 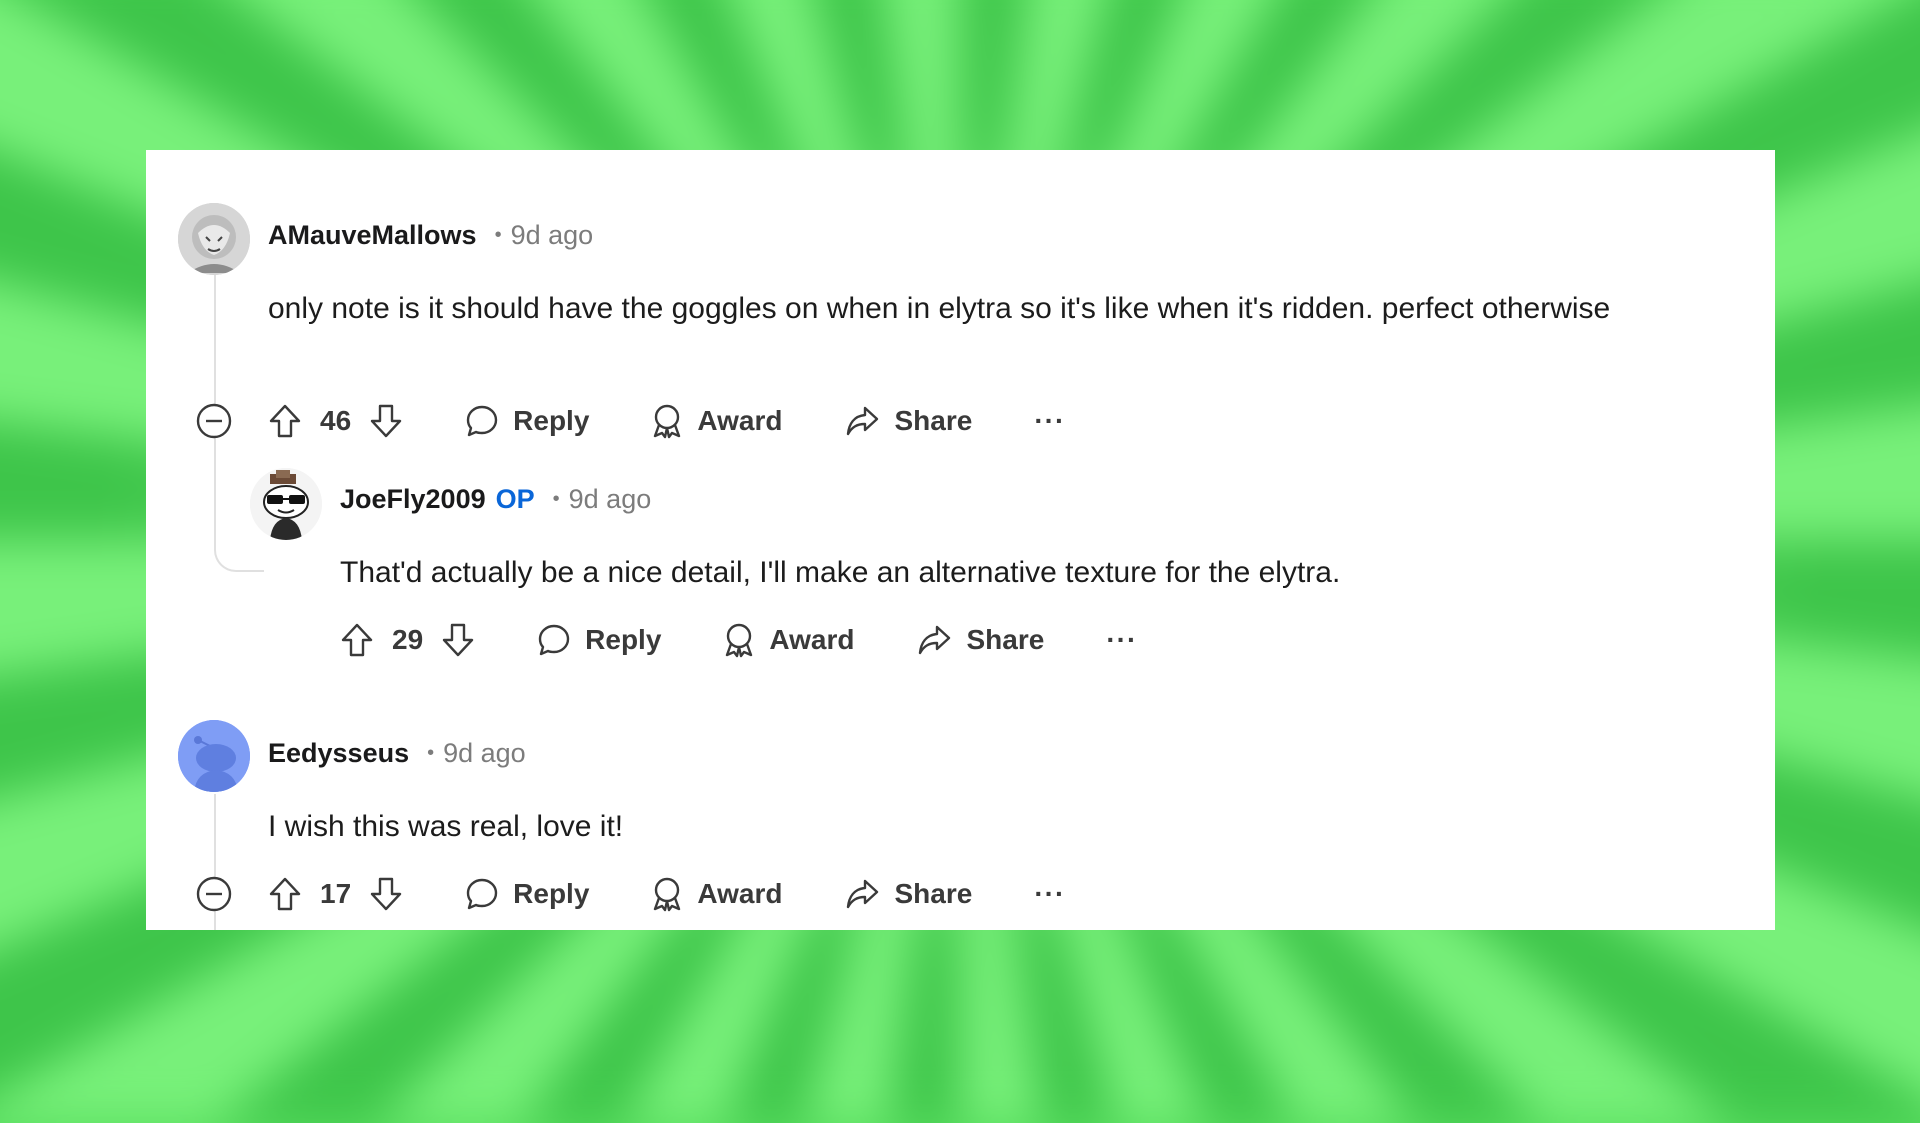 What do you see at coordinates (413, 499) in the screenshot?
I see `author-name: JoeFly2009` at bounding box center [413, 499].